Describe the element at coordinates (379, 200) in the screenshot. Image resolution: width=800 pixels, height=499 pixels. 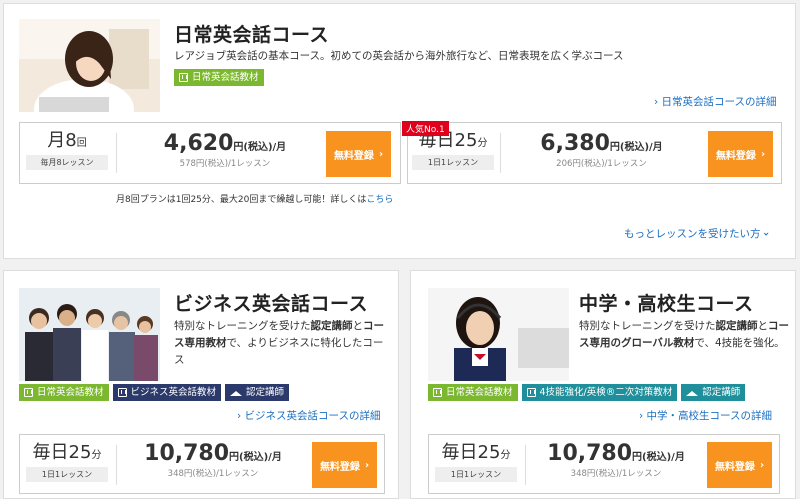
I see `note-link: こちら` at that location.